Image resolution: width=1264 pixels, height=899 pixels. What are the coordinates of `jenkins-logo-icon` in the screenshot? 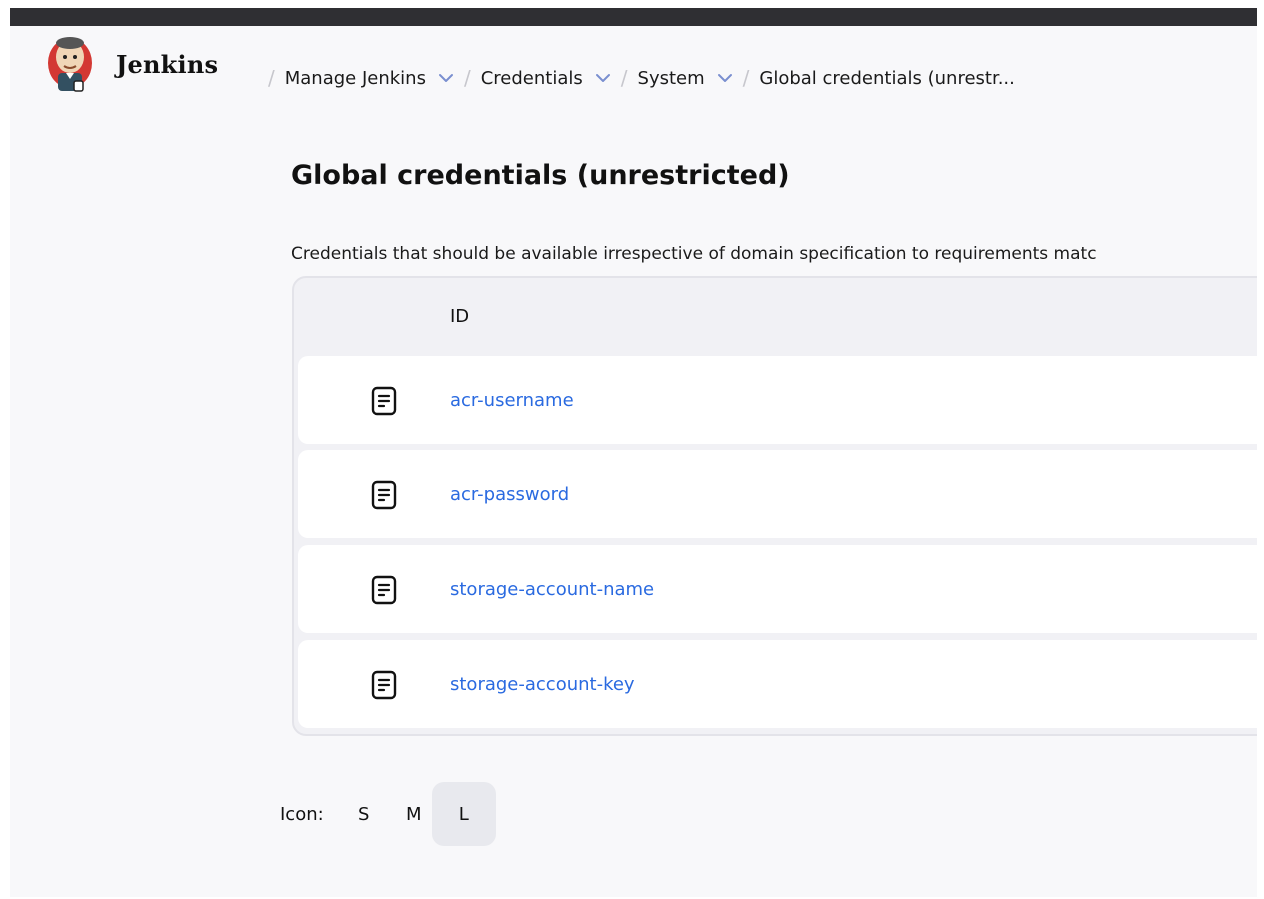 It's located at (70, 66).